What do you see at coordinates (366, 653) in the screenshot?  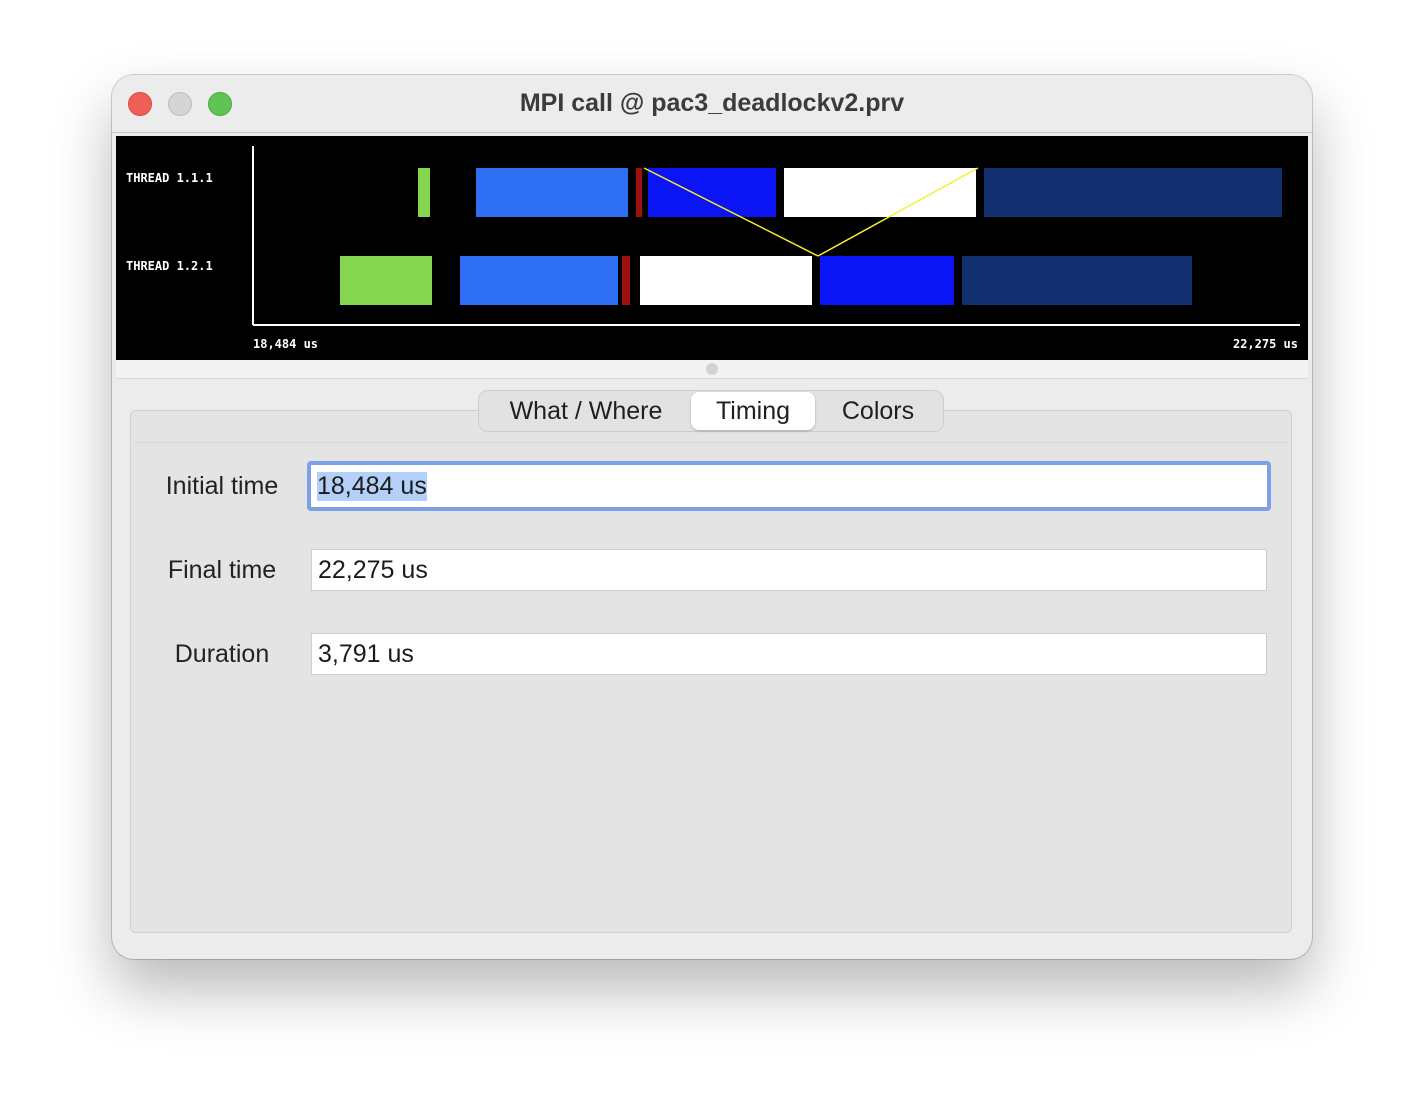 I see `duration-value: 3,791 us` at bounding box center [366, 653].